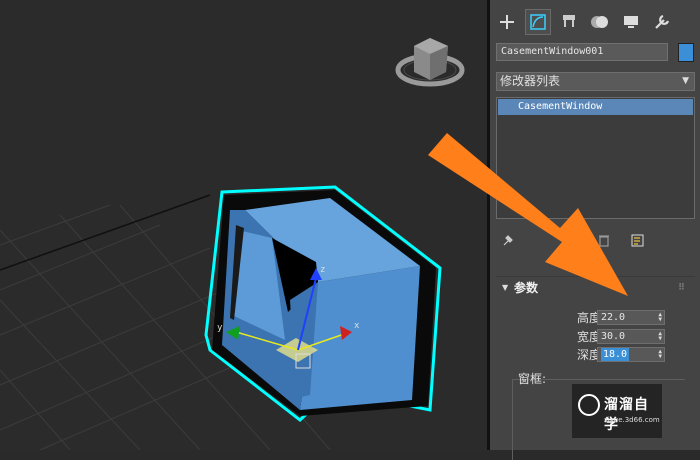 The width and height of the screenshot is (700, 460). I want to click on watermark-site: zixue.3d66.com, so click(632, 420).